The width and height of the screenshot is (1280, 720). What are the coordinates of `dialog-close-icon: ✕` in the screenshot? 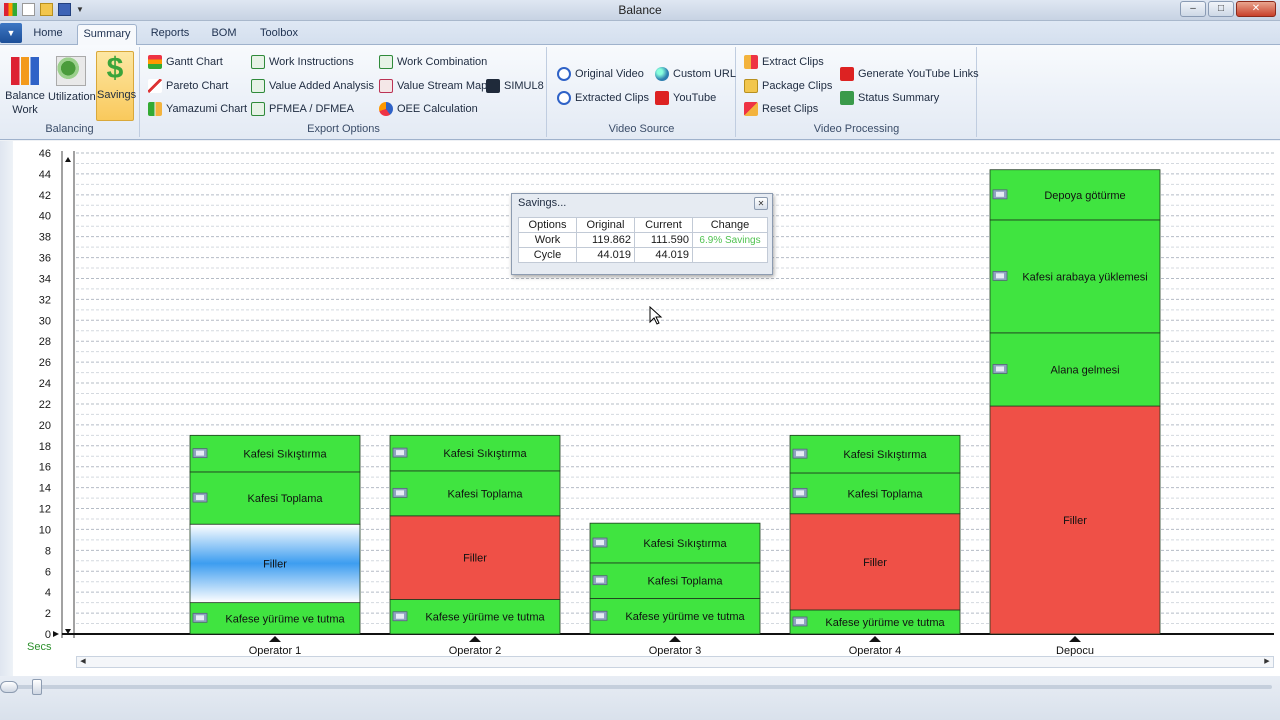 It's located at (761, 203).